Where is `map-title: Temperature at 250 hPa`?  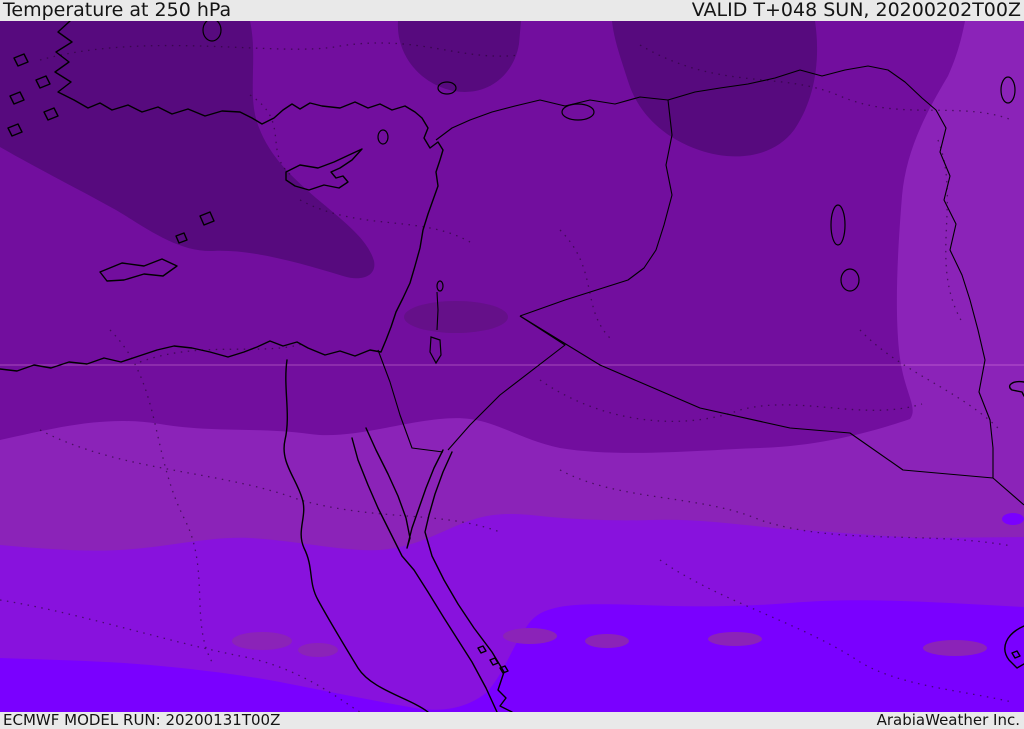 map-title: Temperature at 250 hPa is located at coordinates (117, 10).